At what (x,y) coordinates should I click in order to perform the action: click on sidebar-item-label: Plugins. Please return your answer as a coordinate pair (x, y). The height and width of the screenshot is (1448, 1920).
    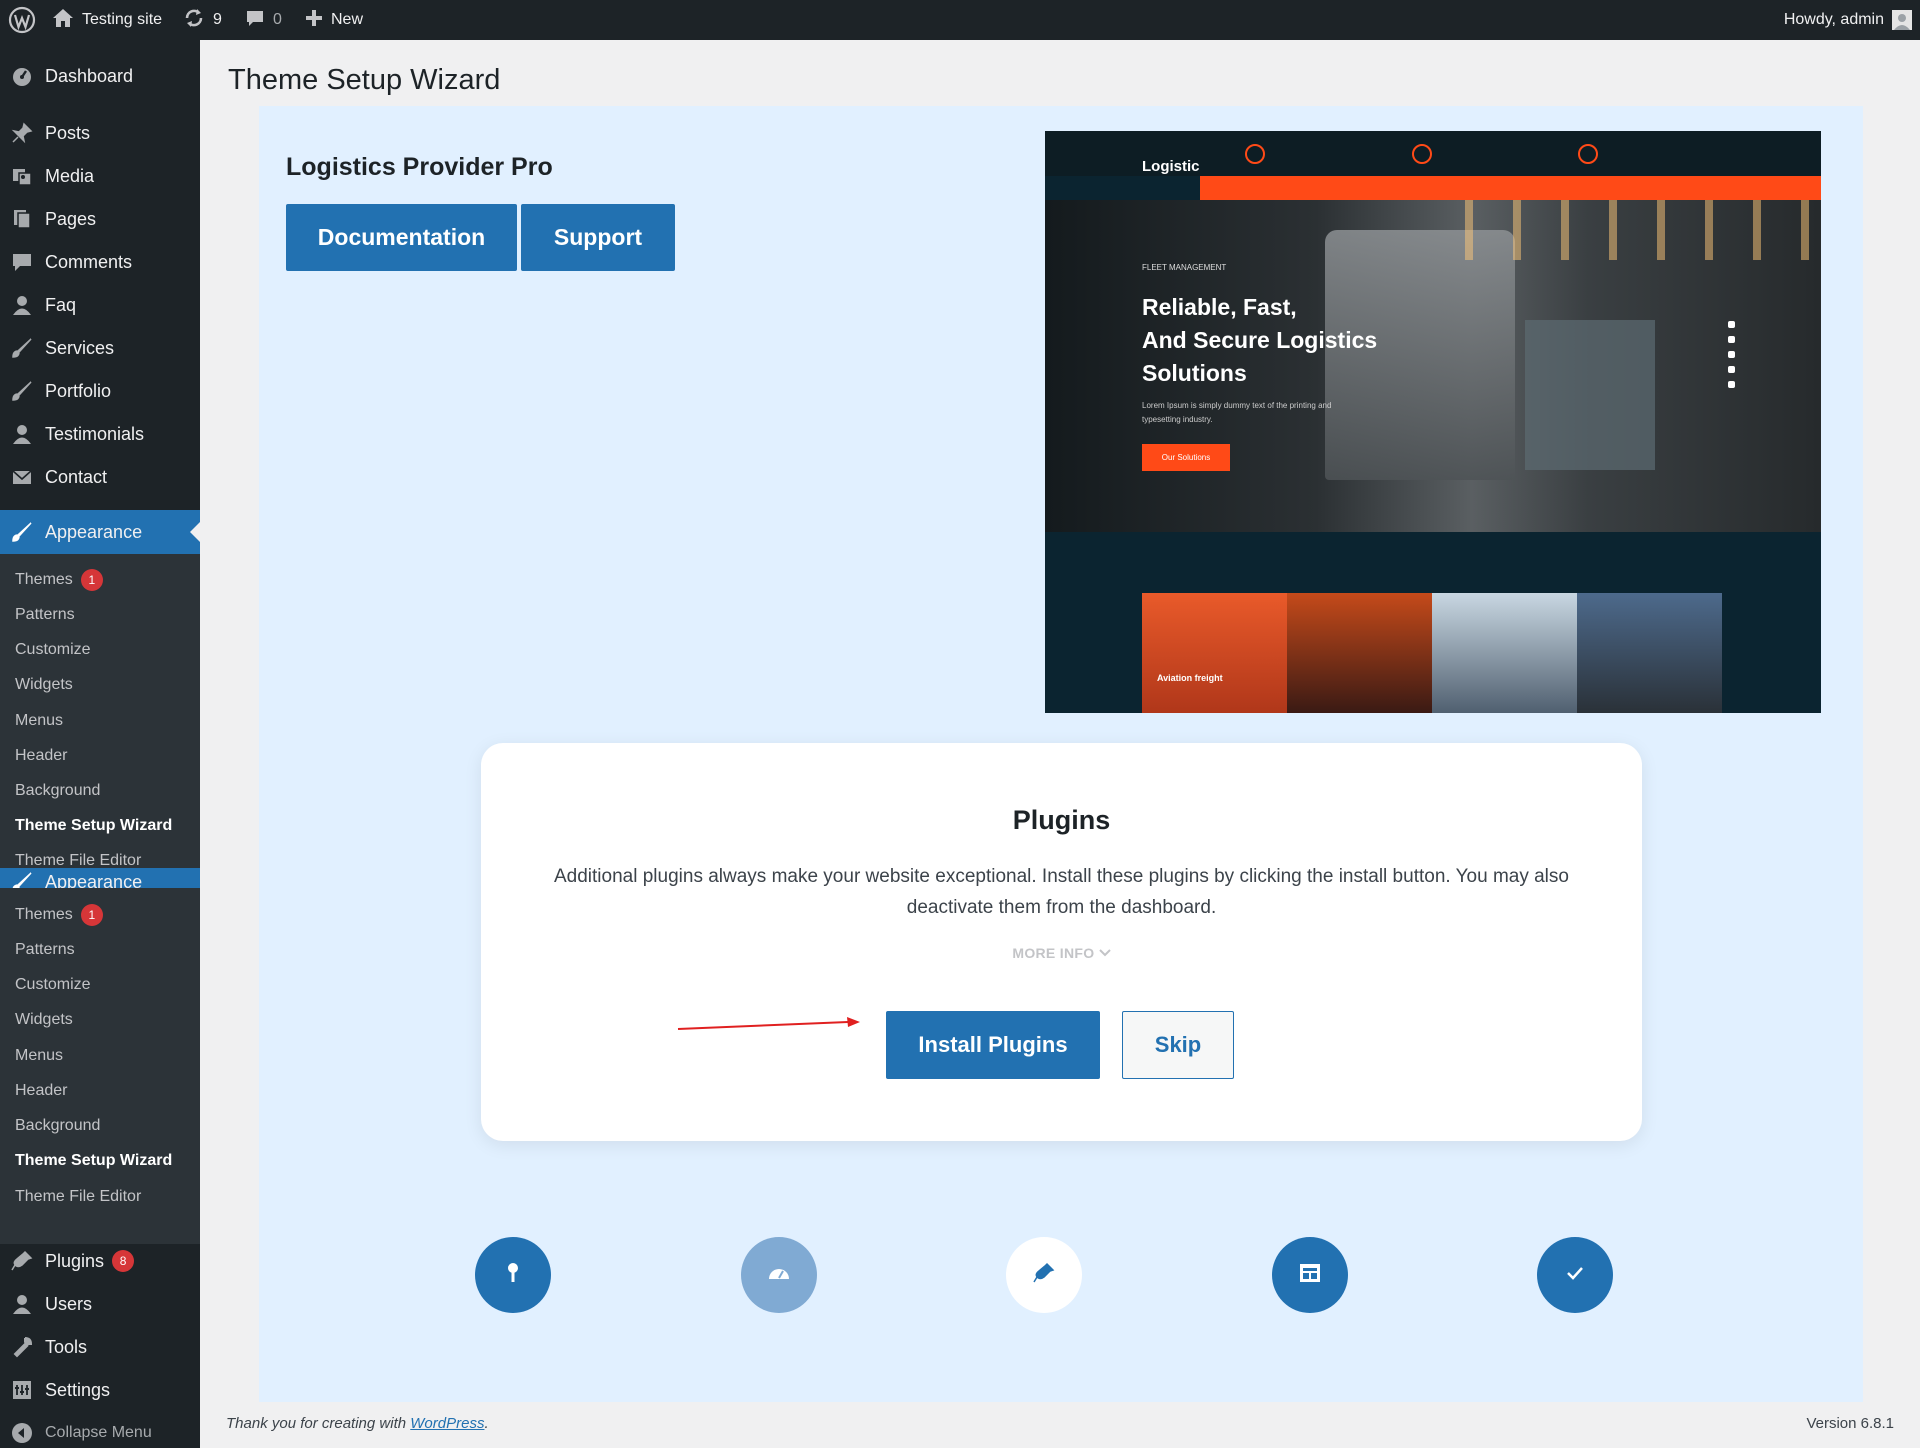
    Looking at the image, I should click on (75, 1260).